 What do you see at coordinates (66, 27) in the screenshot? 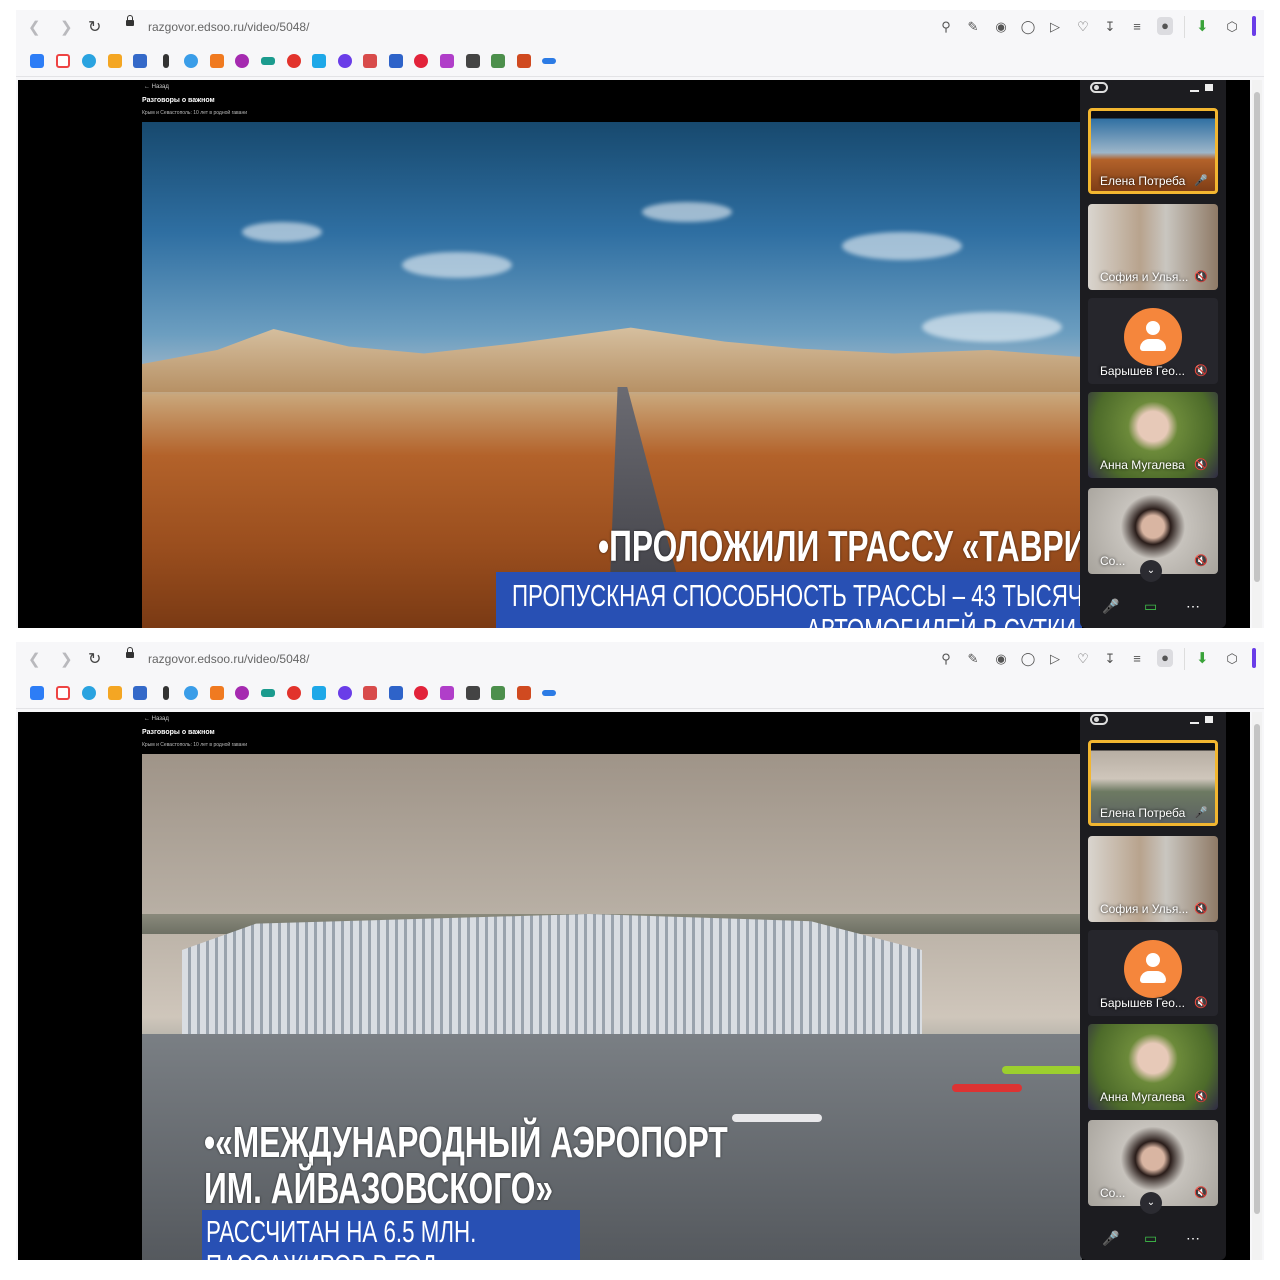
I see `forward-icon: ❯` at bounding box center [66, 27].